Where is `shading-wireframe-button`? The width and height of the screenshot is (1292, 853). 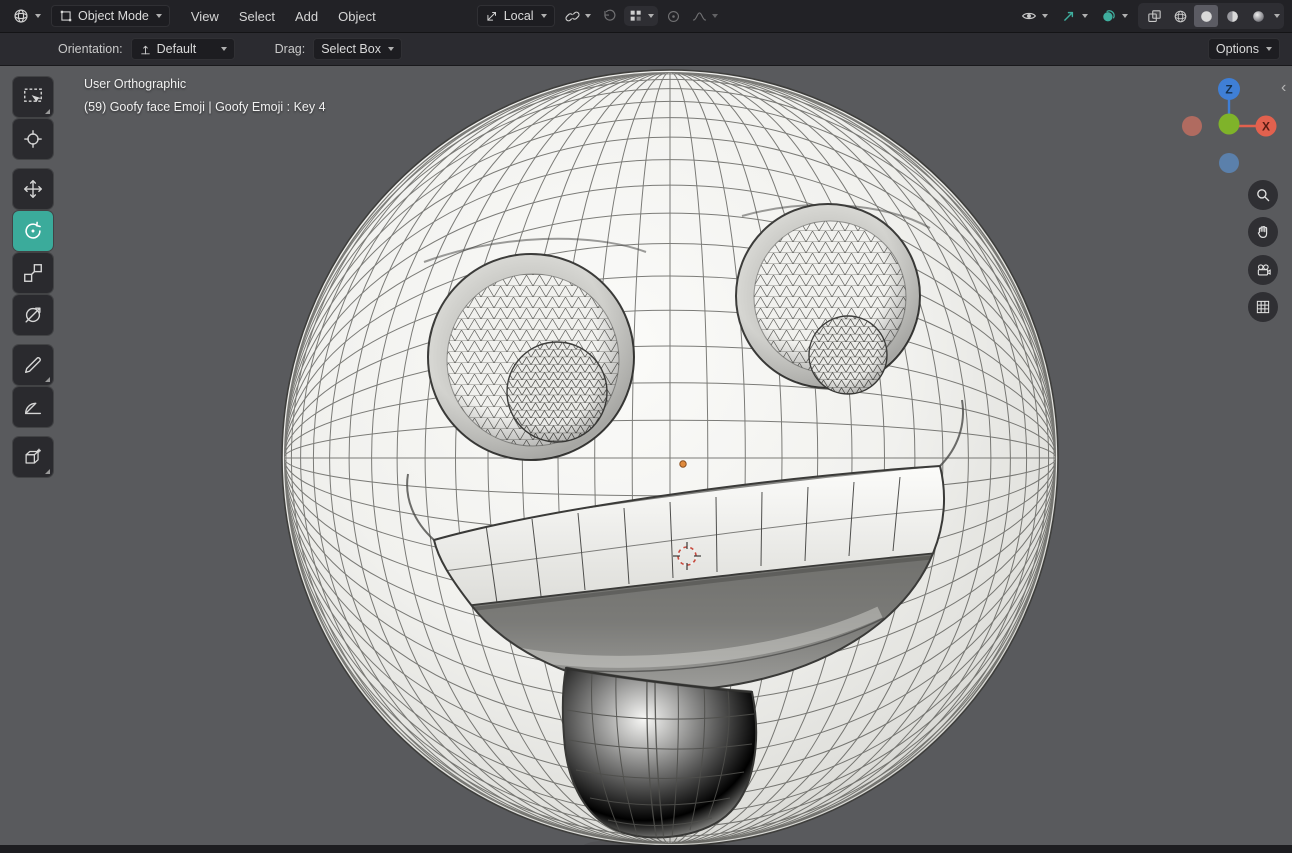 shading-wireframe-button is located at coordinates (1180, 16).